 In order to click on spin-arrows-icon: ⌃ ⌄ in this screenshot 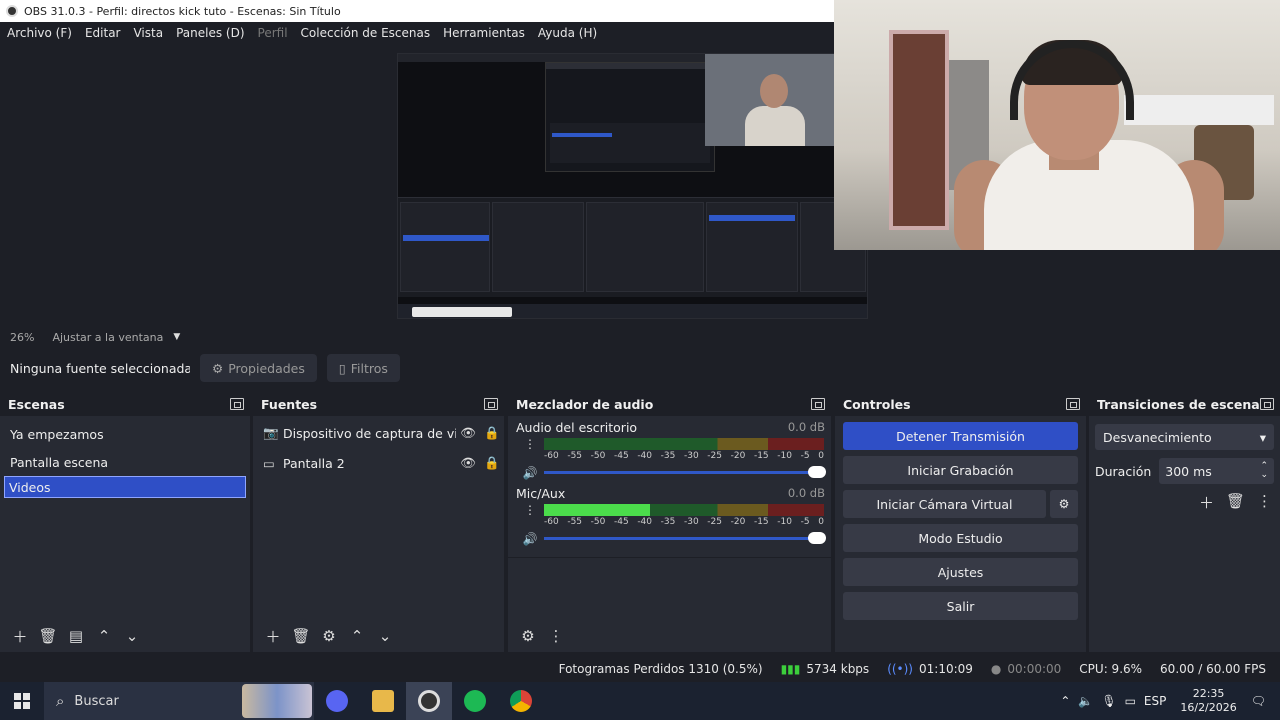, I will do `click(1264, 471)`.